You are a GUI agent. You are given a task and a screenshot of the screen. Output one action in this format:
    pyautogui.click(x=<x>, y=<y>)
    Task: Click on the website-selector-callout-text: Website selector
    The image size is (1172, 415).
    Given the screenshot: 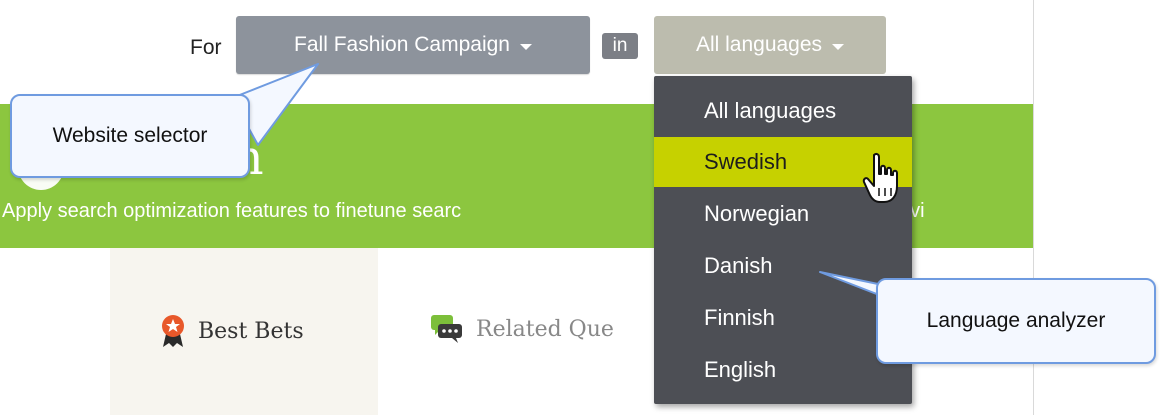 What is the action you would take?
    pyautogui.click(x=130, y=135)
    